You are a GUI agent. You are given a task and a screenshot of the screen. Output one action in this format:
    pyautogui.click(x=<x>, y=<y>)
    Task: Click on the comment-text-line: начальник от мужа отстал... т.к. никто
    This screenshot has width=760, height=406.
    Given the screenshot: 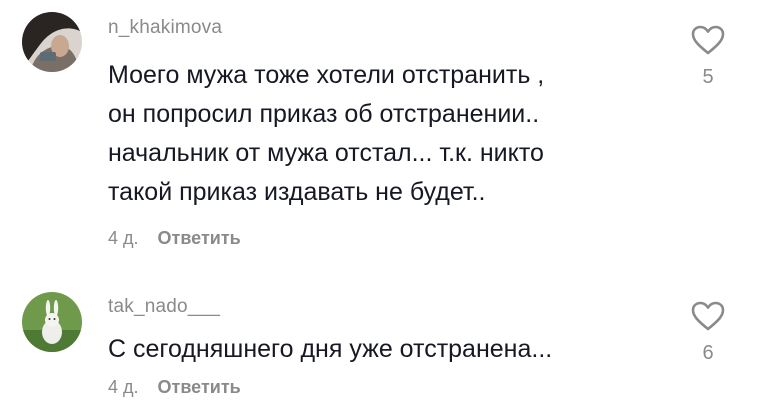 What is the action you would take?
    pyautogui.click(x=326, y=153)
    